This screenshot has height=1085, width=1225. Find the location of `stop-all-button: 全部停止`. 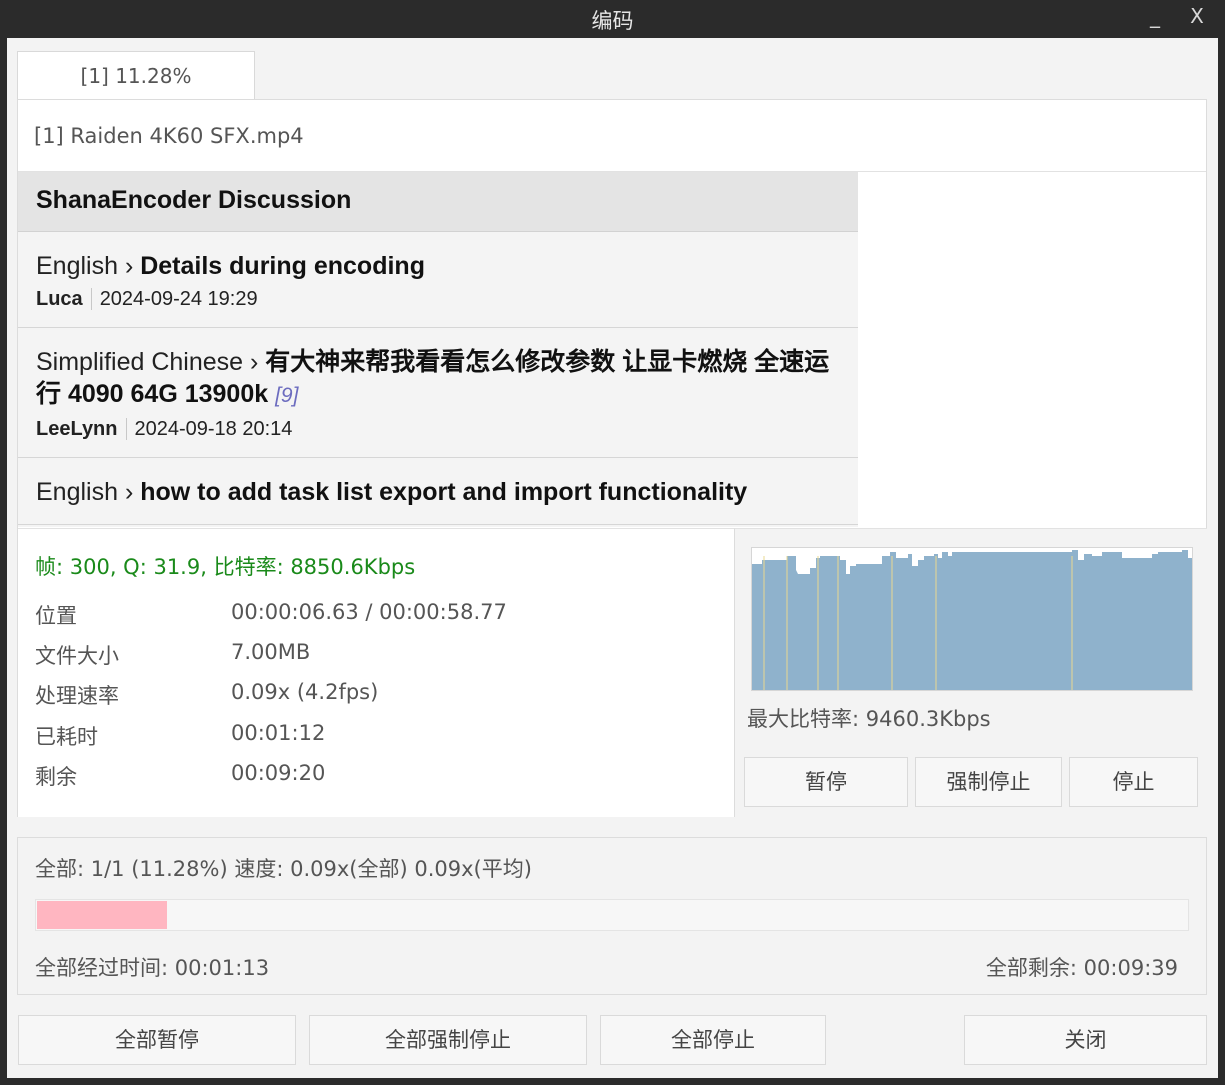

stop-all-button: 全部停止 is located at coordinates (713, 1040).